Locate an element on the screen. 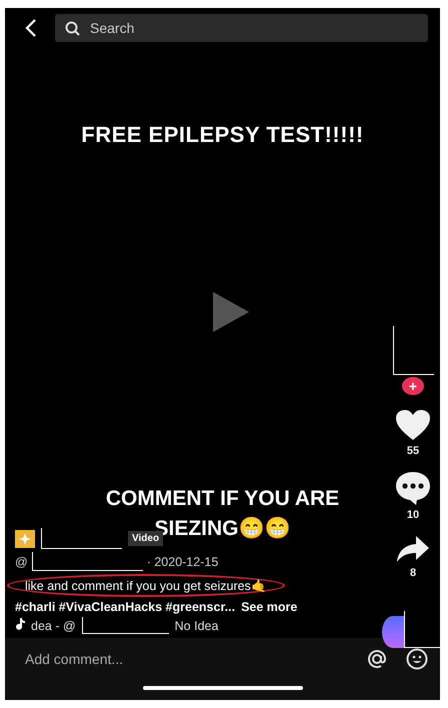 This screenshot has width=448, height=708. music-note-icon is located at coordinates (20, 625).